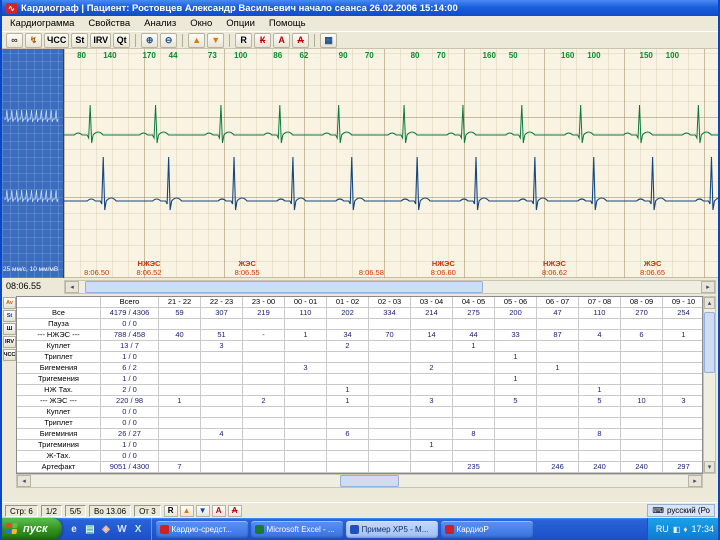 This screenshot has width=720, height=540. I want to click on table-row: Куплет 13 / 7 3 2 1, so click(359, 346).